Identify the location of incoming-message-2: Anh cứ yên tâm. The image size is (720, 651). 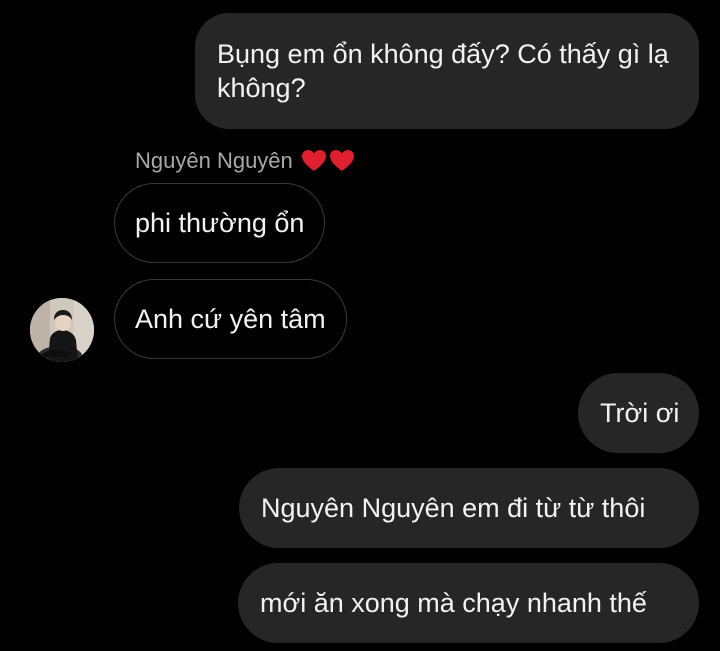
(230, 319).